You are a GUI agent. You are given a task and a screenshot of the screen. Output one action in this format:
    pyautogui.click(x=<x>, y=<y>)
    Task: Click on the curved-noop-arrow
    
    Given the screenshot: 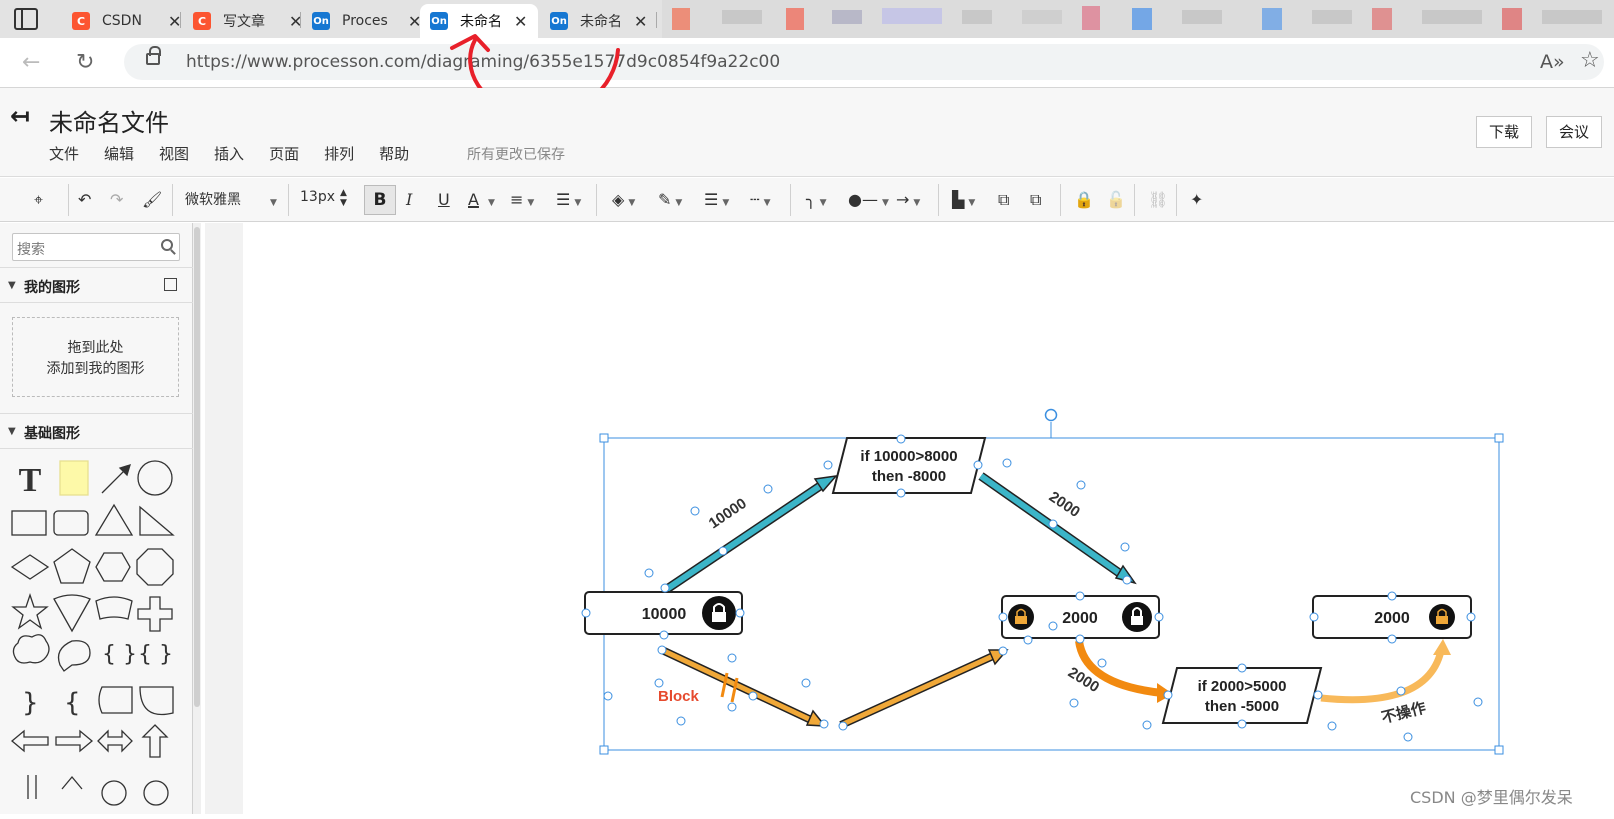 What is the action you would take?
    pyautogui.click(x=1385, y=671)
    